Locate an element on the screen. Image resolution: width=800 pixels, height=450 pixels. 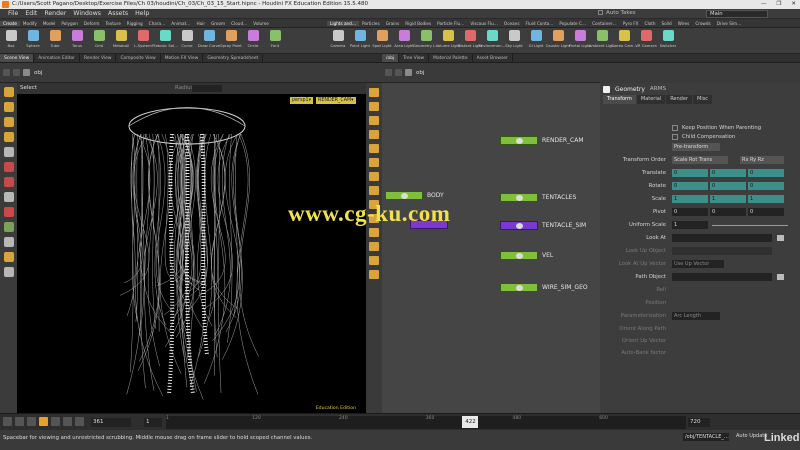
pane-tab: Scene View is located at coordinates (17, 58).